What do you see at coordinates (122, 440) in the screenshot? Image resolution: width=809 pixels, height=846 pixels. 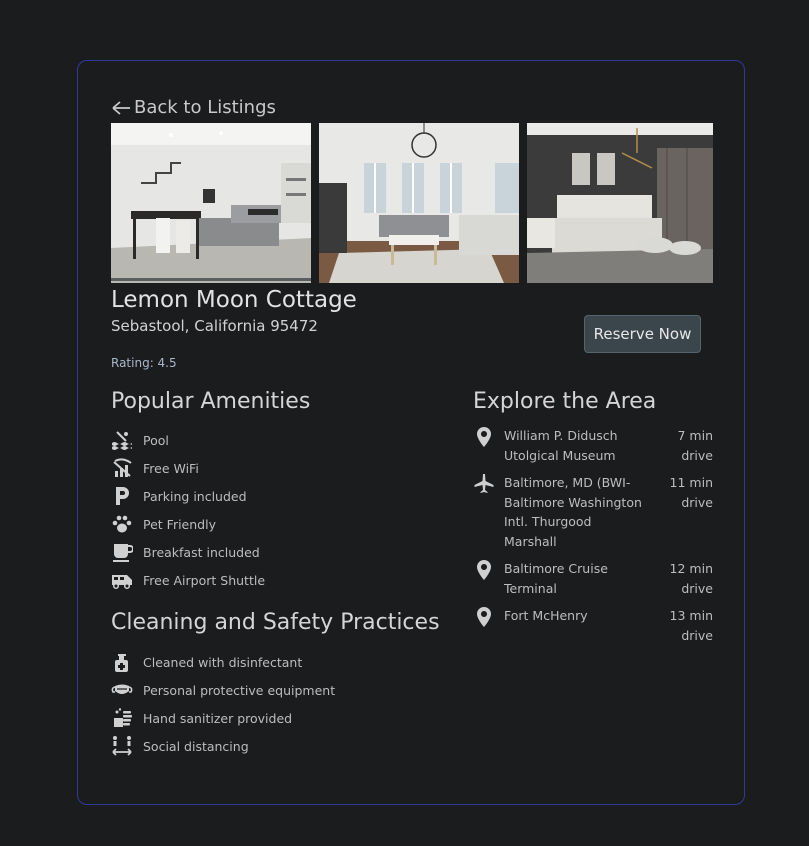 I see `pool-icon` at bounding box center [122, 440].